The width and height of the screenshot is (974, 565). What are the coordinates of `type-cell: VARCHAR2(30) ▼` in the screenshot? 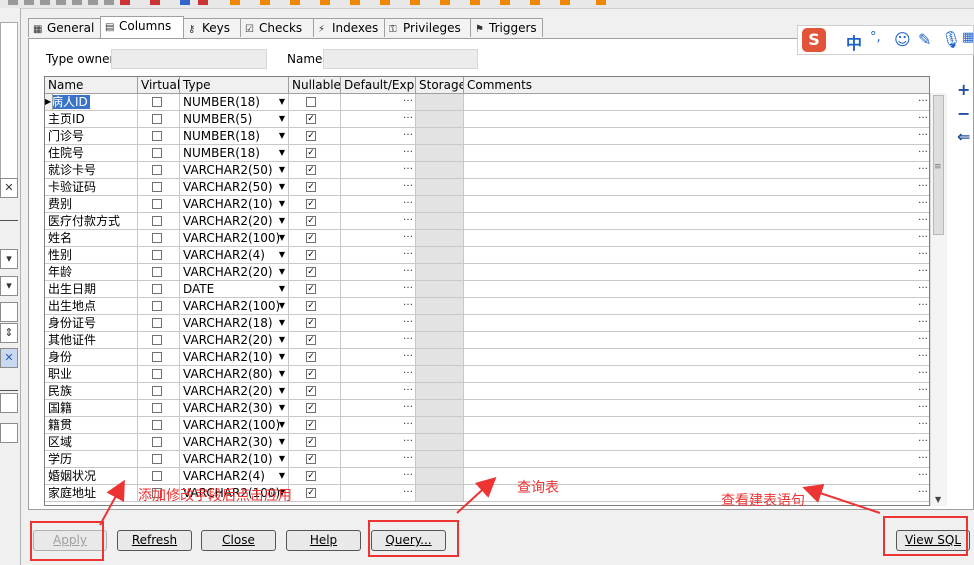 It's located at (234, 408).